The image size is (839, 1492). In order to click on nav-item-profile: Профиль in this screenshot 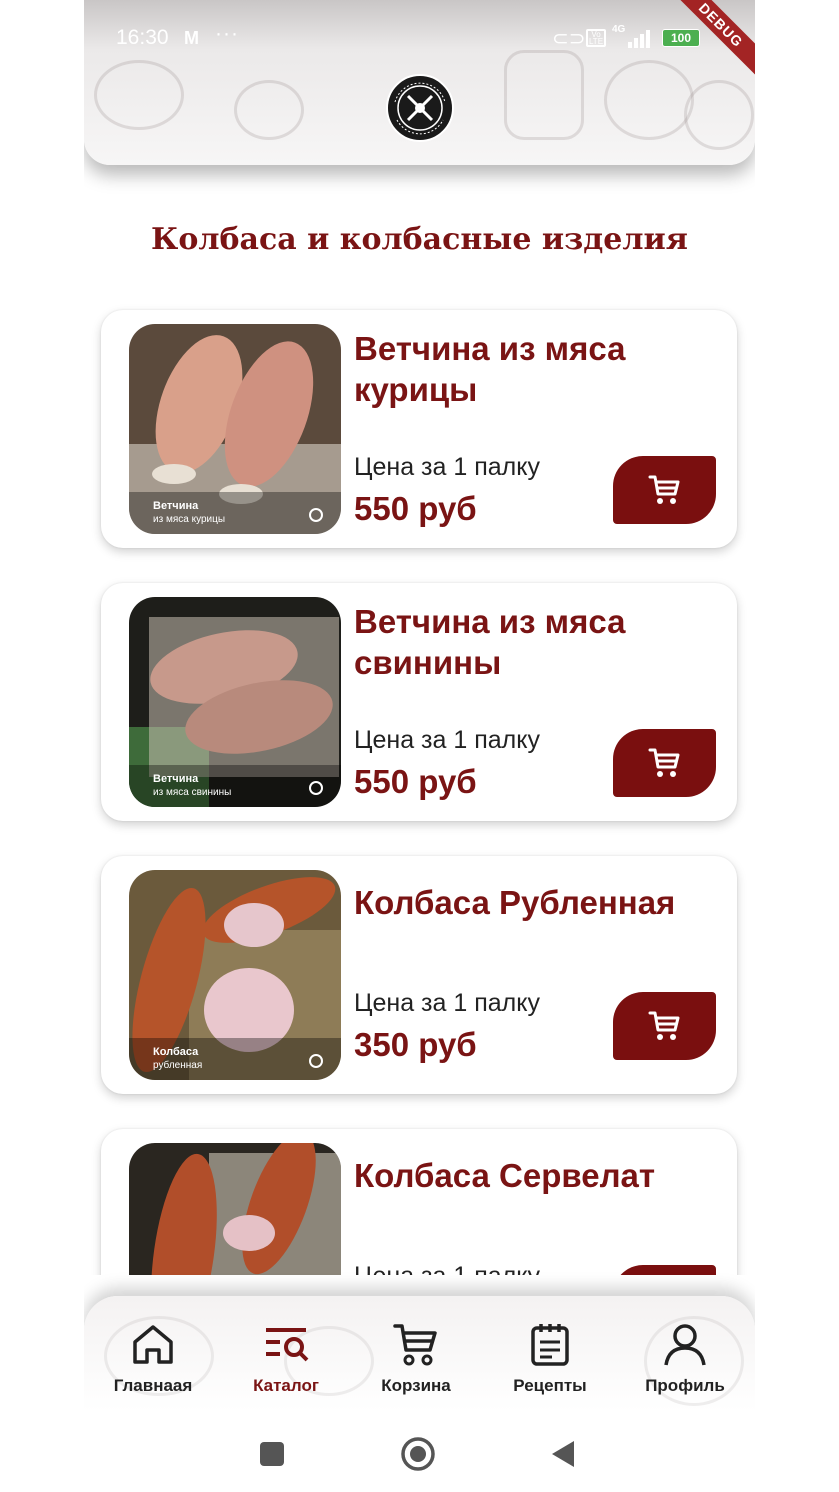, I will do `click(685, 1365)`.